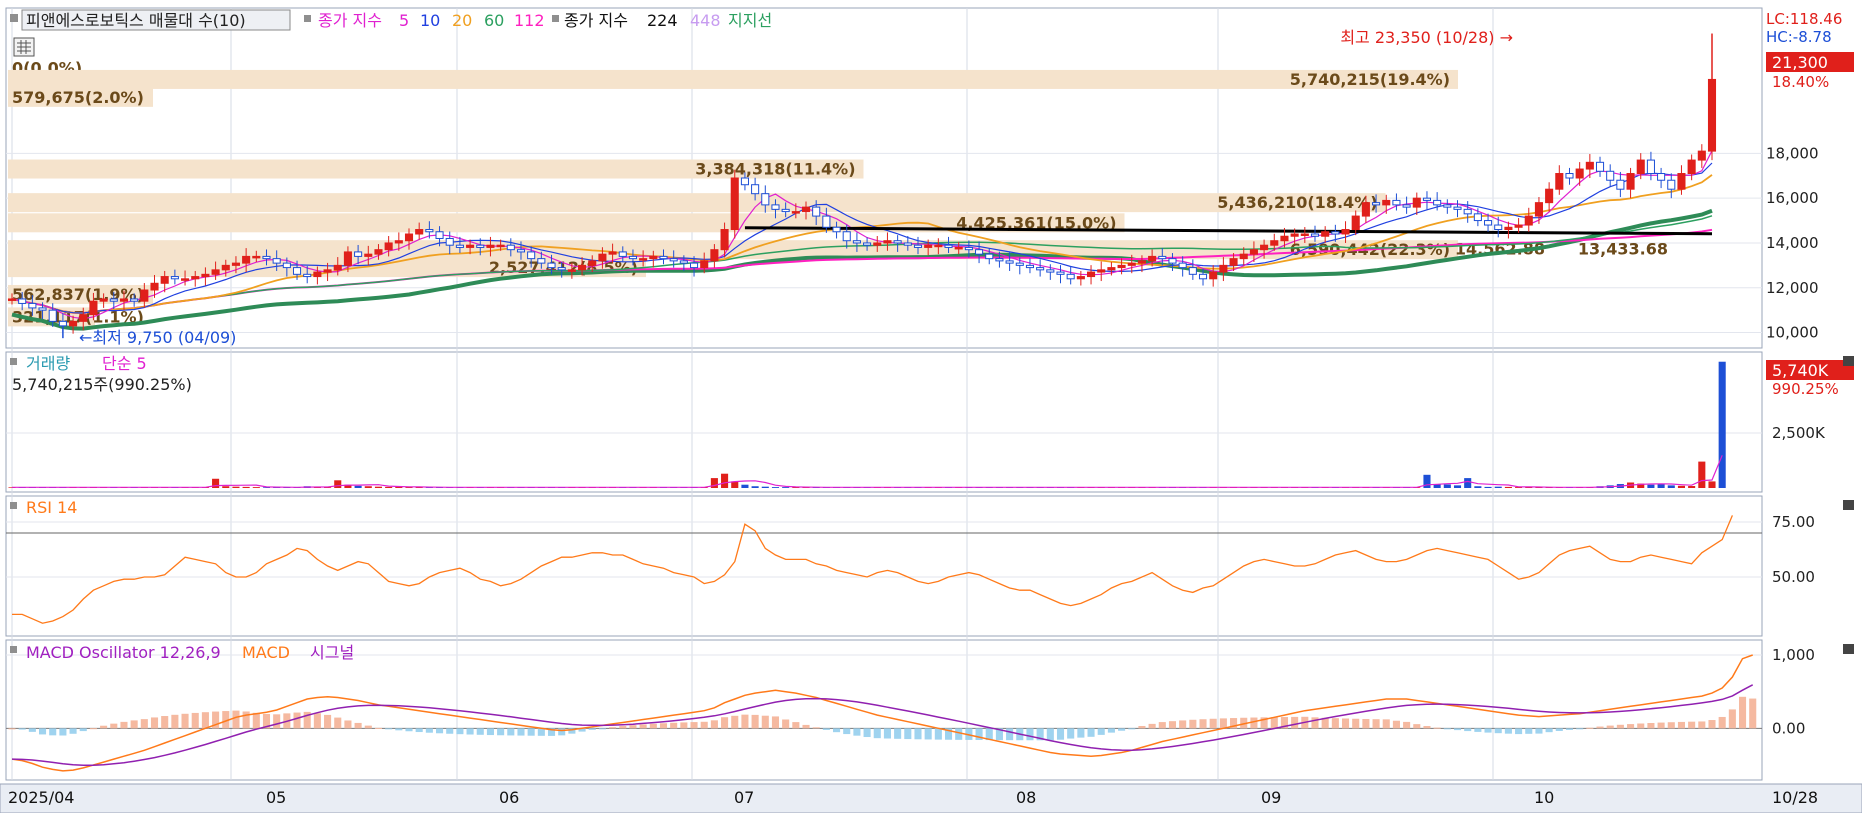 This screenshot has height=813, width=1862. I want to click on volume-profile-label: 13,433.68, so click(1623, 249).